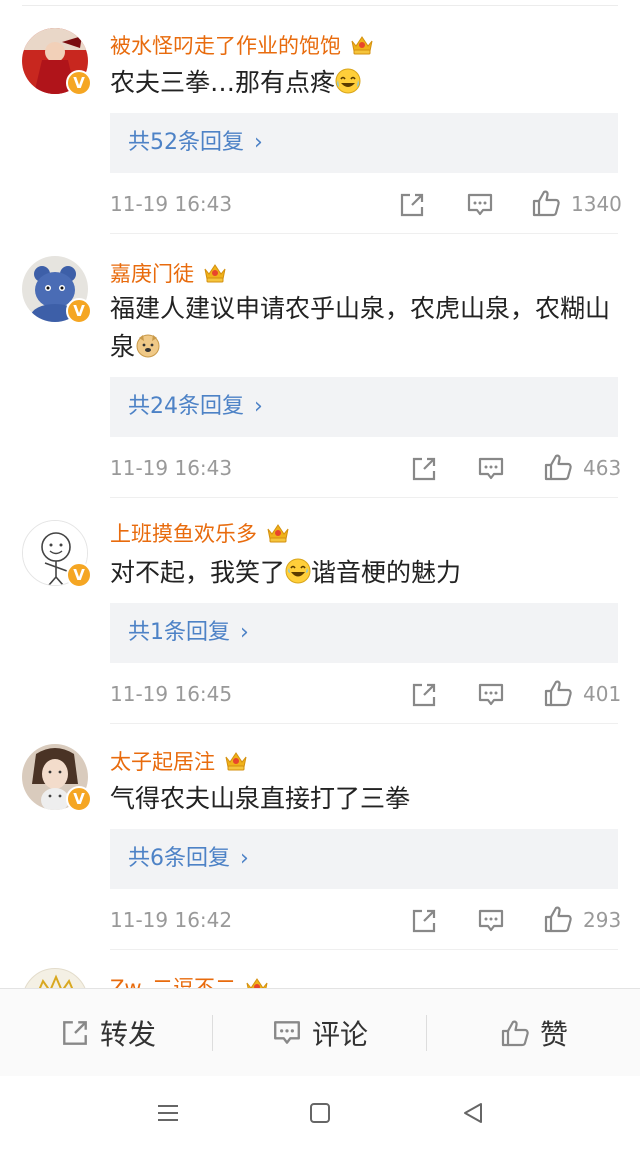 The image size is (640, 1154). What do you see at coordinates (55, 979) in the screenshot?
I see `avatar` at bounding box center [55, 979].